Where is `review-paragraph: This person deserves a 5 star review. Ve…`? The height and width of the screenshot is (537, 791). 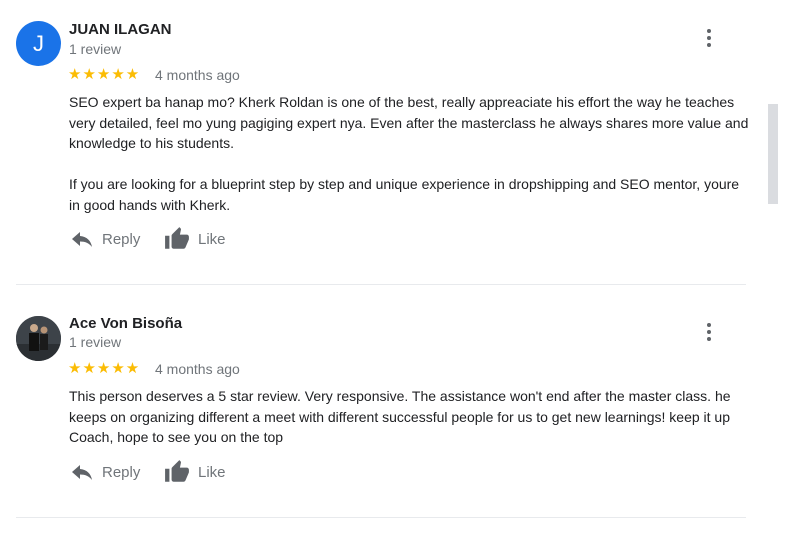
review-paragraph: This person deserves a 5 star review. Ve… is located at coordinates (400, 416).